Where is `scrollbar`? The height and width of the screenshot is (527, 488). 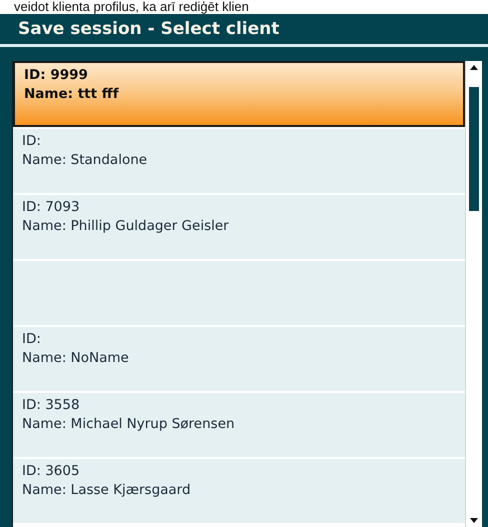
scrollbar is located at coordinates (473, 294).